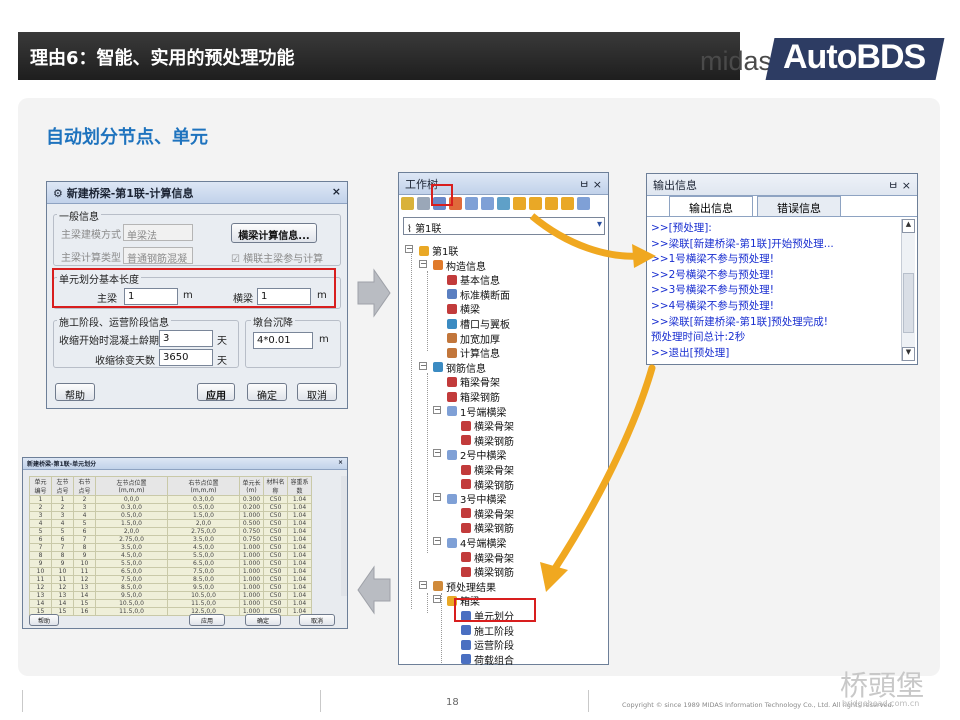  I want to click on table-row: 9 9 10 5.5,0,0 6.5,0,0 1.000 C50 1.04, so click(170, 563).